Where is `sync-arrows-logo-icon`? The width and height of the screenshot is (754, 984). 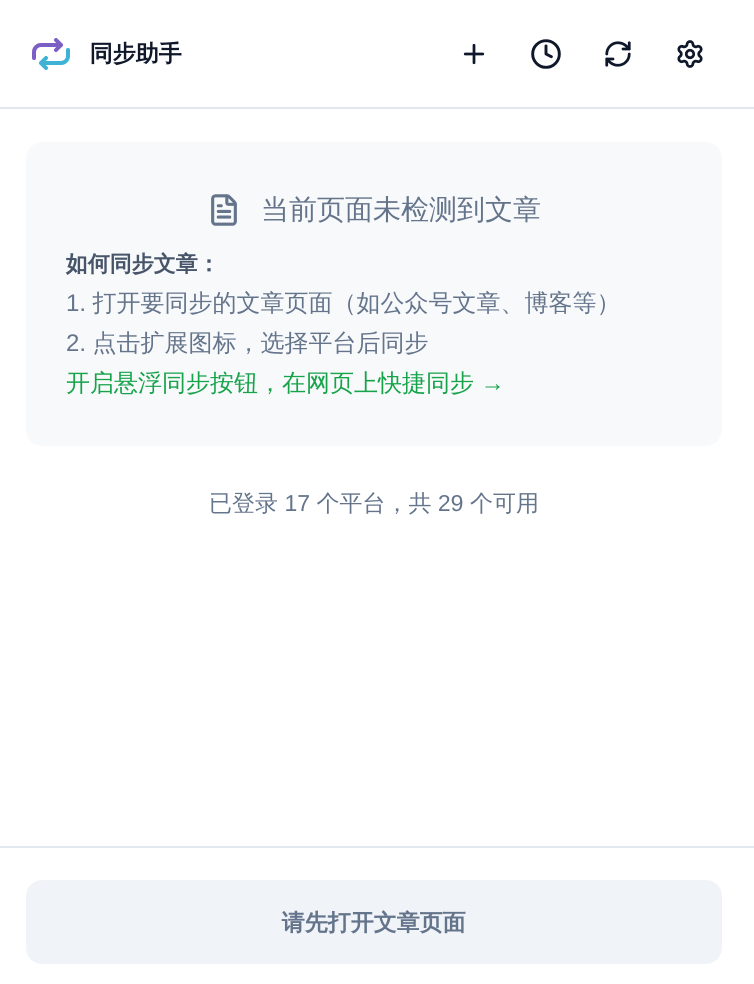
sync-arrows-logo-icon is located at coordinates (51, 54).